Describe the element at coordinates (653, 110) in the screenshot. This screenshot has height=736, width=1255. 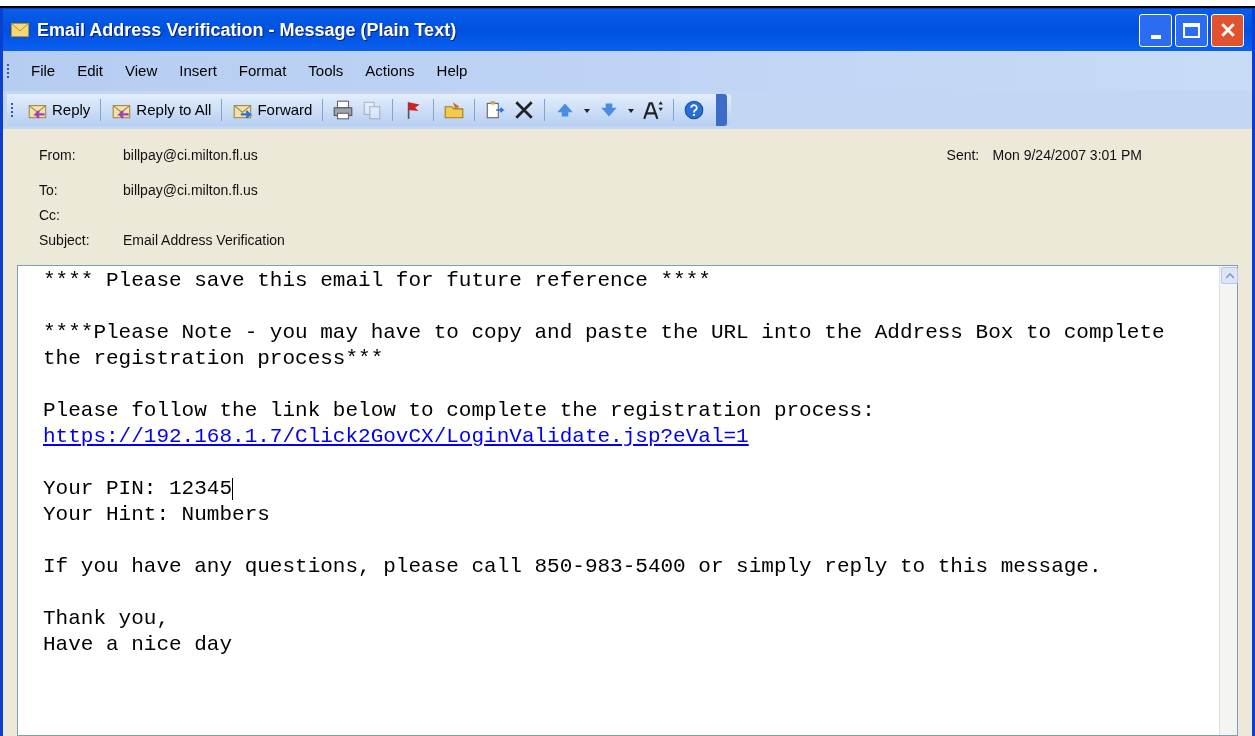
I see `font-size-icon` at that location.